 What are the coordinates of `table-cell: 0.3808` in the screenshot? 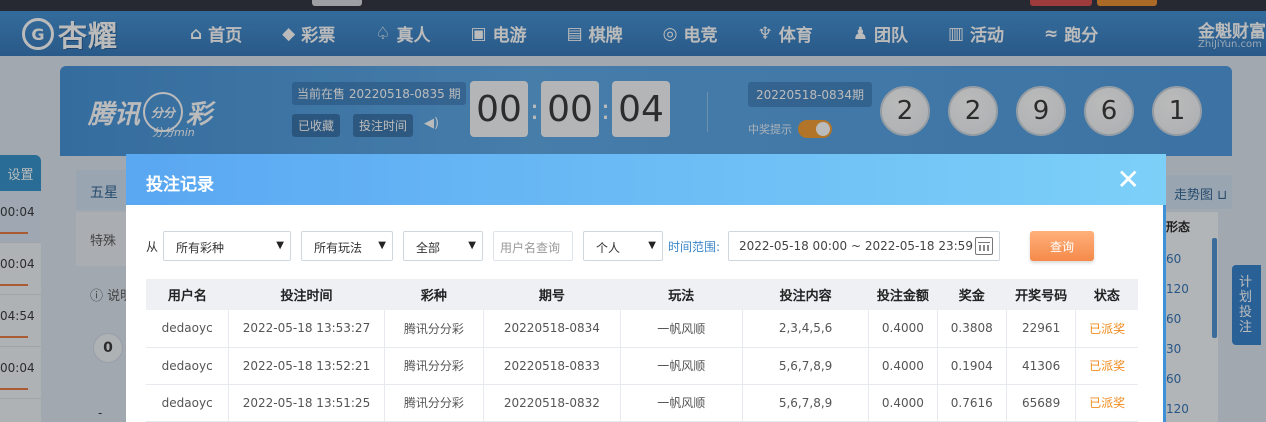 It's located at (972, 329).